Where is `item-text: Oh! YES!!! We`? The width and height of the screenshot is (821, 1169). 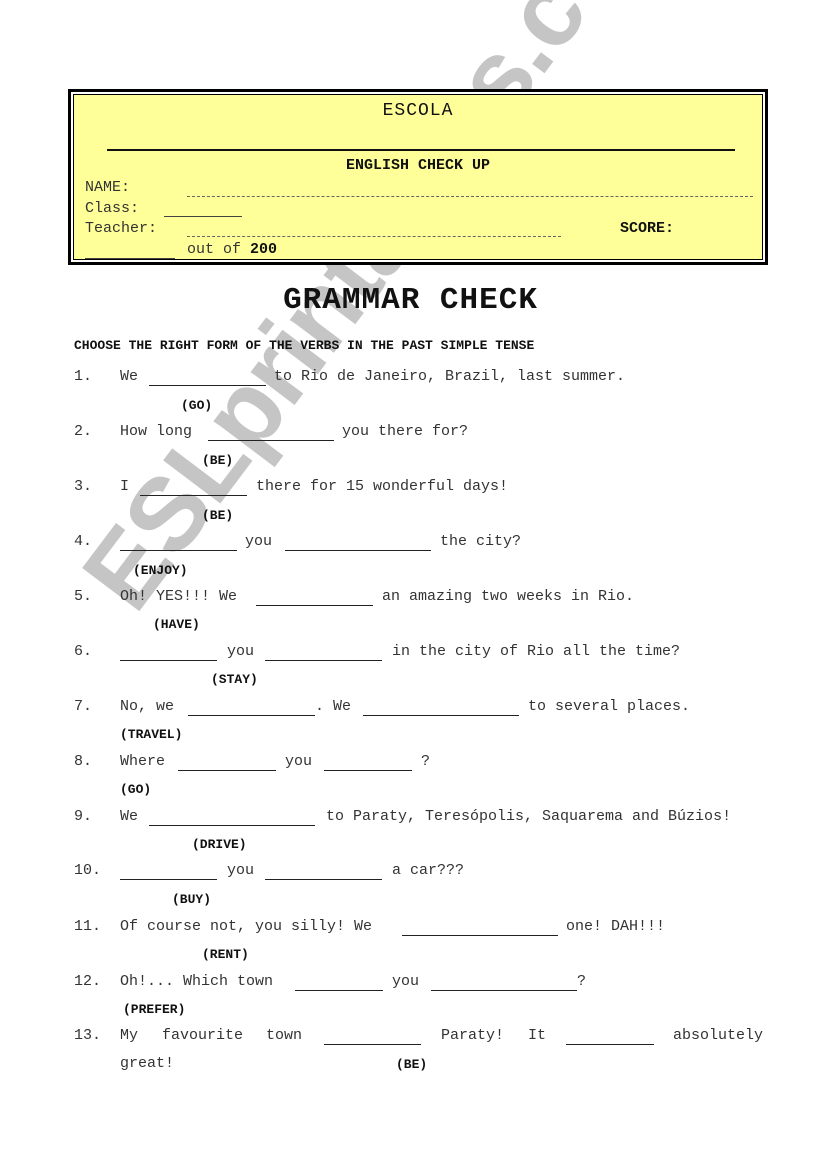
item-text: Oh! YES!!! We is located at coordinates (179, 596).